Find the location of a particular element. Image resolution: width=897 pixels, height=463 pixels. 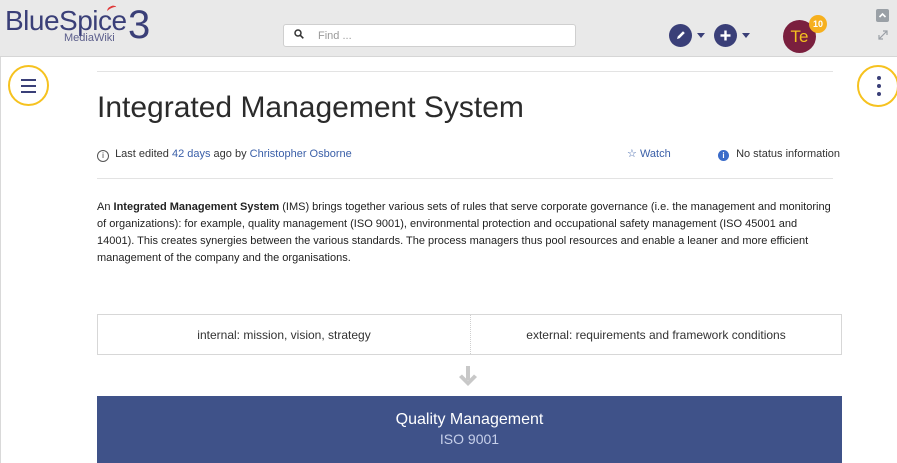

author-link: Christopher Osborne is located at coordinates (301, 154).